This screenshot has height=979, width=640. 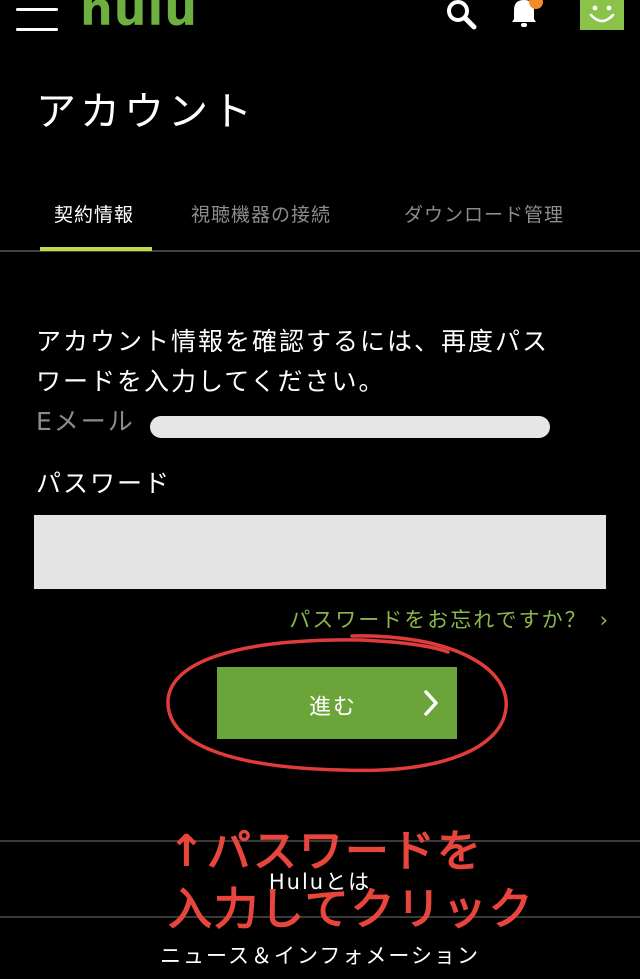 What do you see at coordinates (146, 112) in the screenshot?
I see `page-title: アカウント` at bounding box center [146, 112].